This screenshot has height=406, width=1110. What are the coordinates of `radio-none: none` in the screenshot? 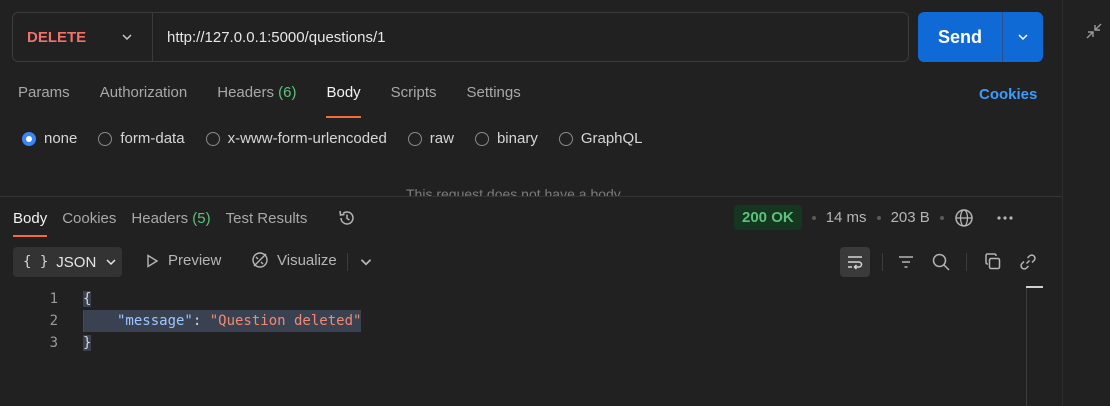 It's located at (49, 138).